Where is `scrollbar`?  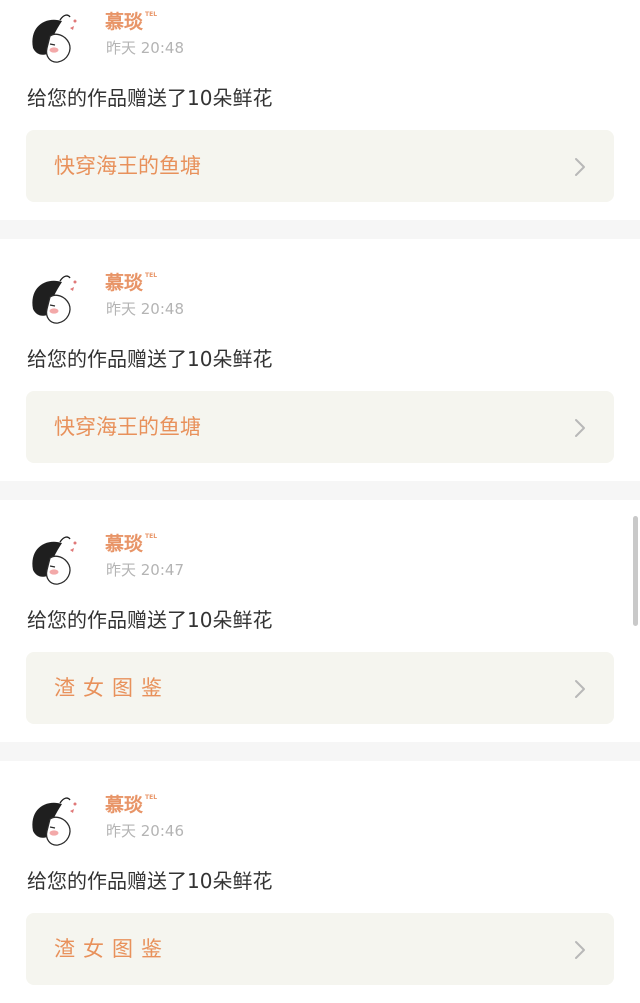
scrollbar is located at coordinates (635, 571).